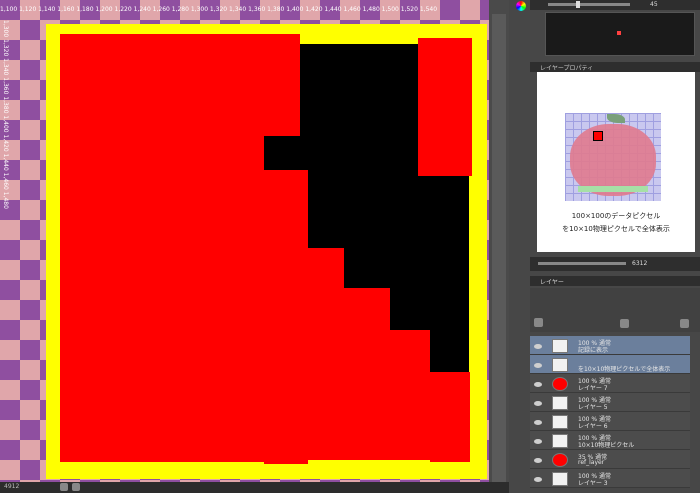 This screenshot has width=700, height=493. I want to click on apple-leaf, so click(616, 118).